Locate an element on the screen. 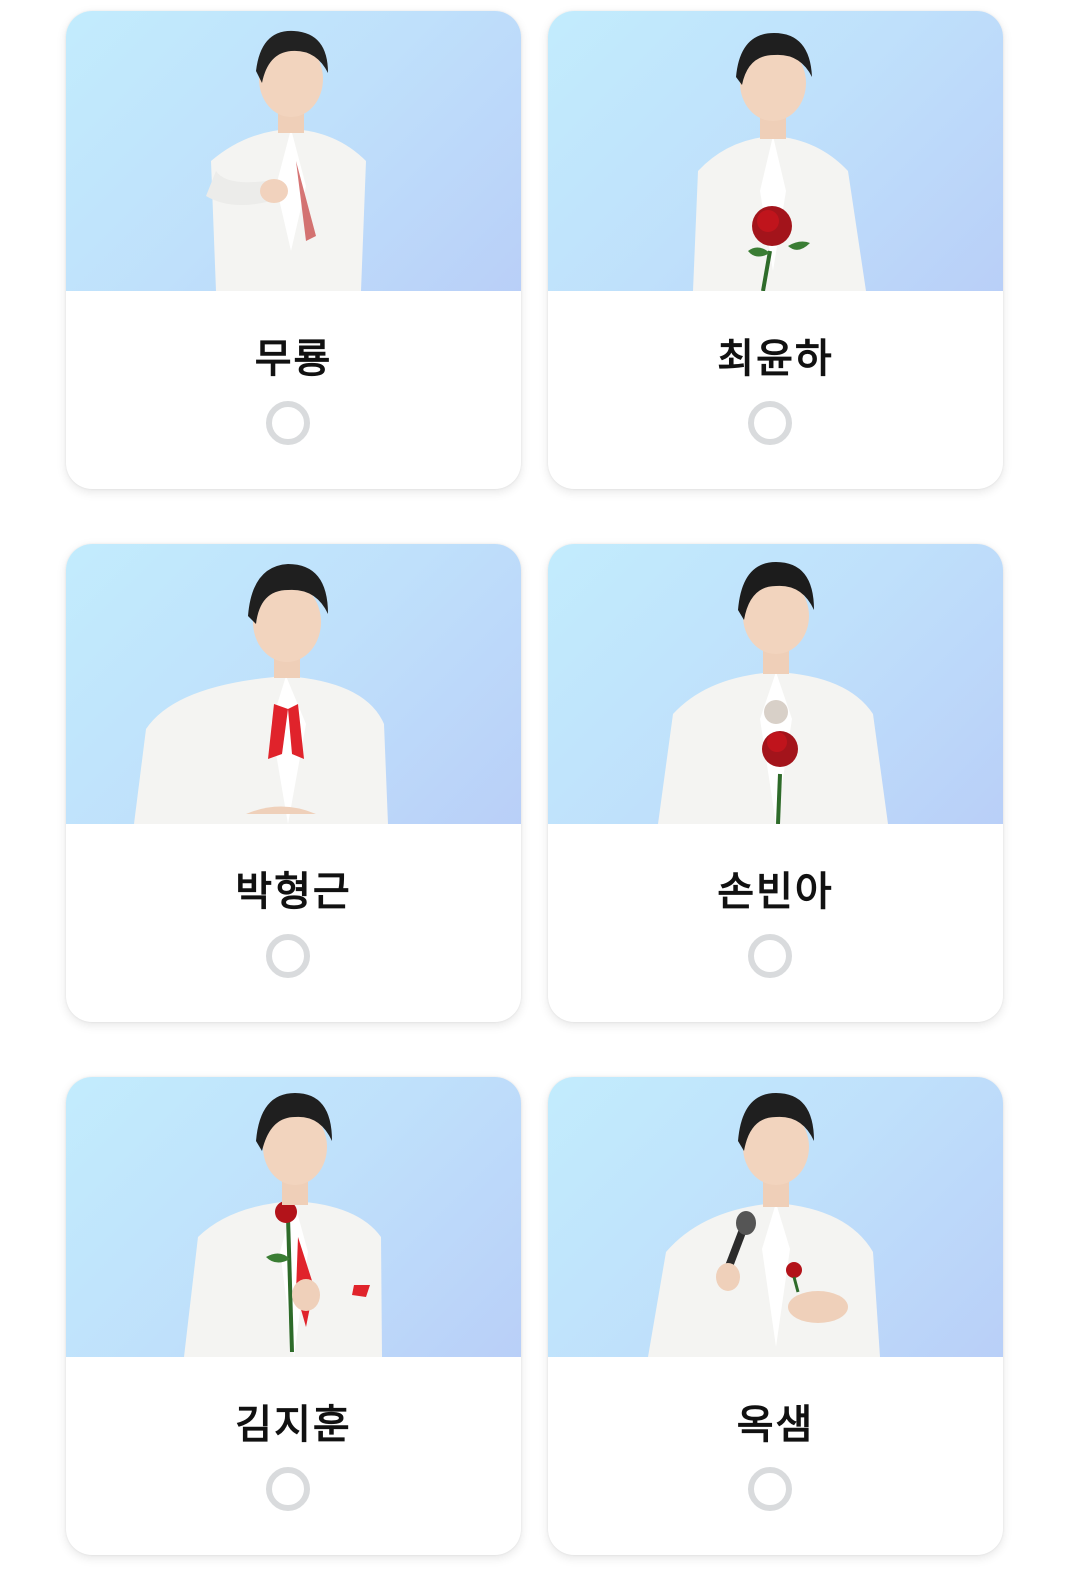 The image size is (1080, 1586). candidate-name: 최윤하 is located at coordinates (775, 359).